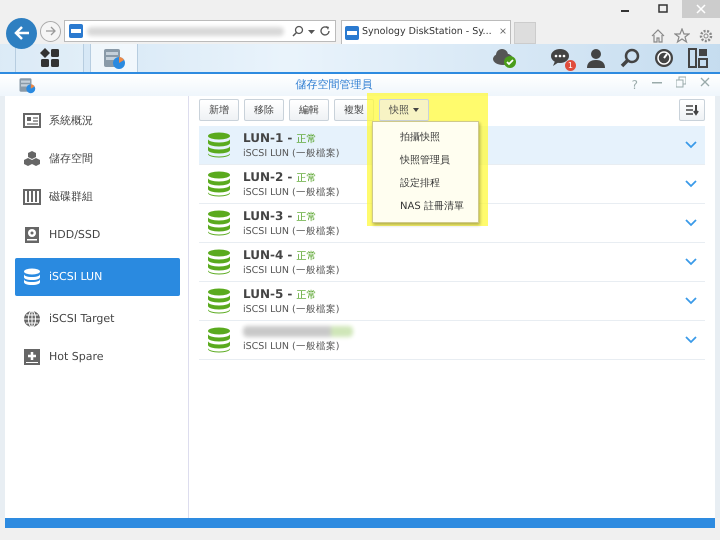 The image size is (720, 540). I want to click on lun-name: LUN-1, so click(263, 137).